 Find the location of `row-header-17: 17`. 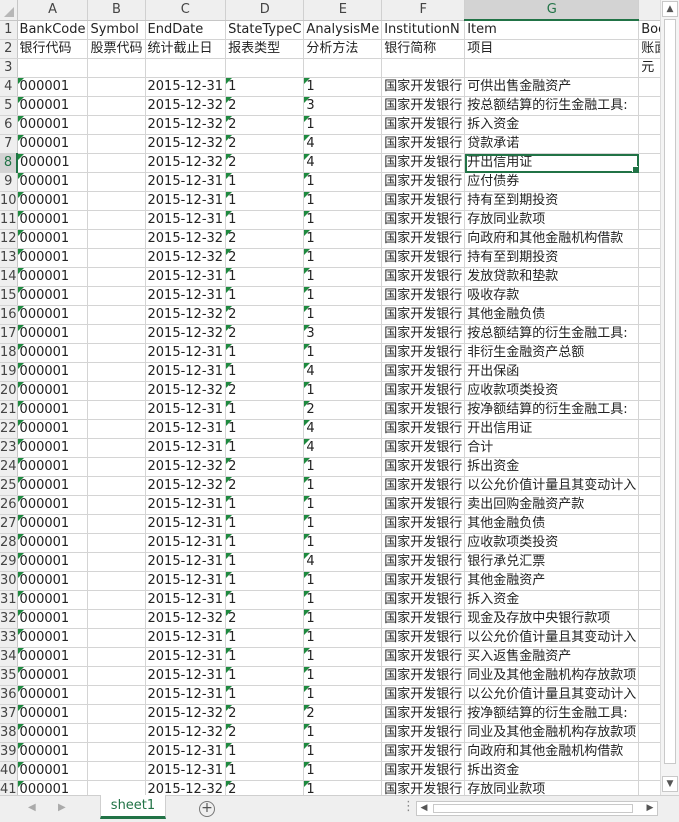

row-header-17: 17 is located at coordinates (9, 334).